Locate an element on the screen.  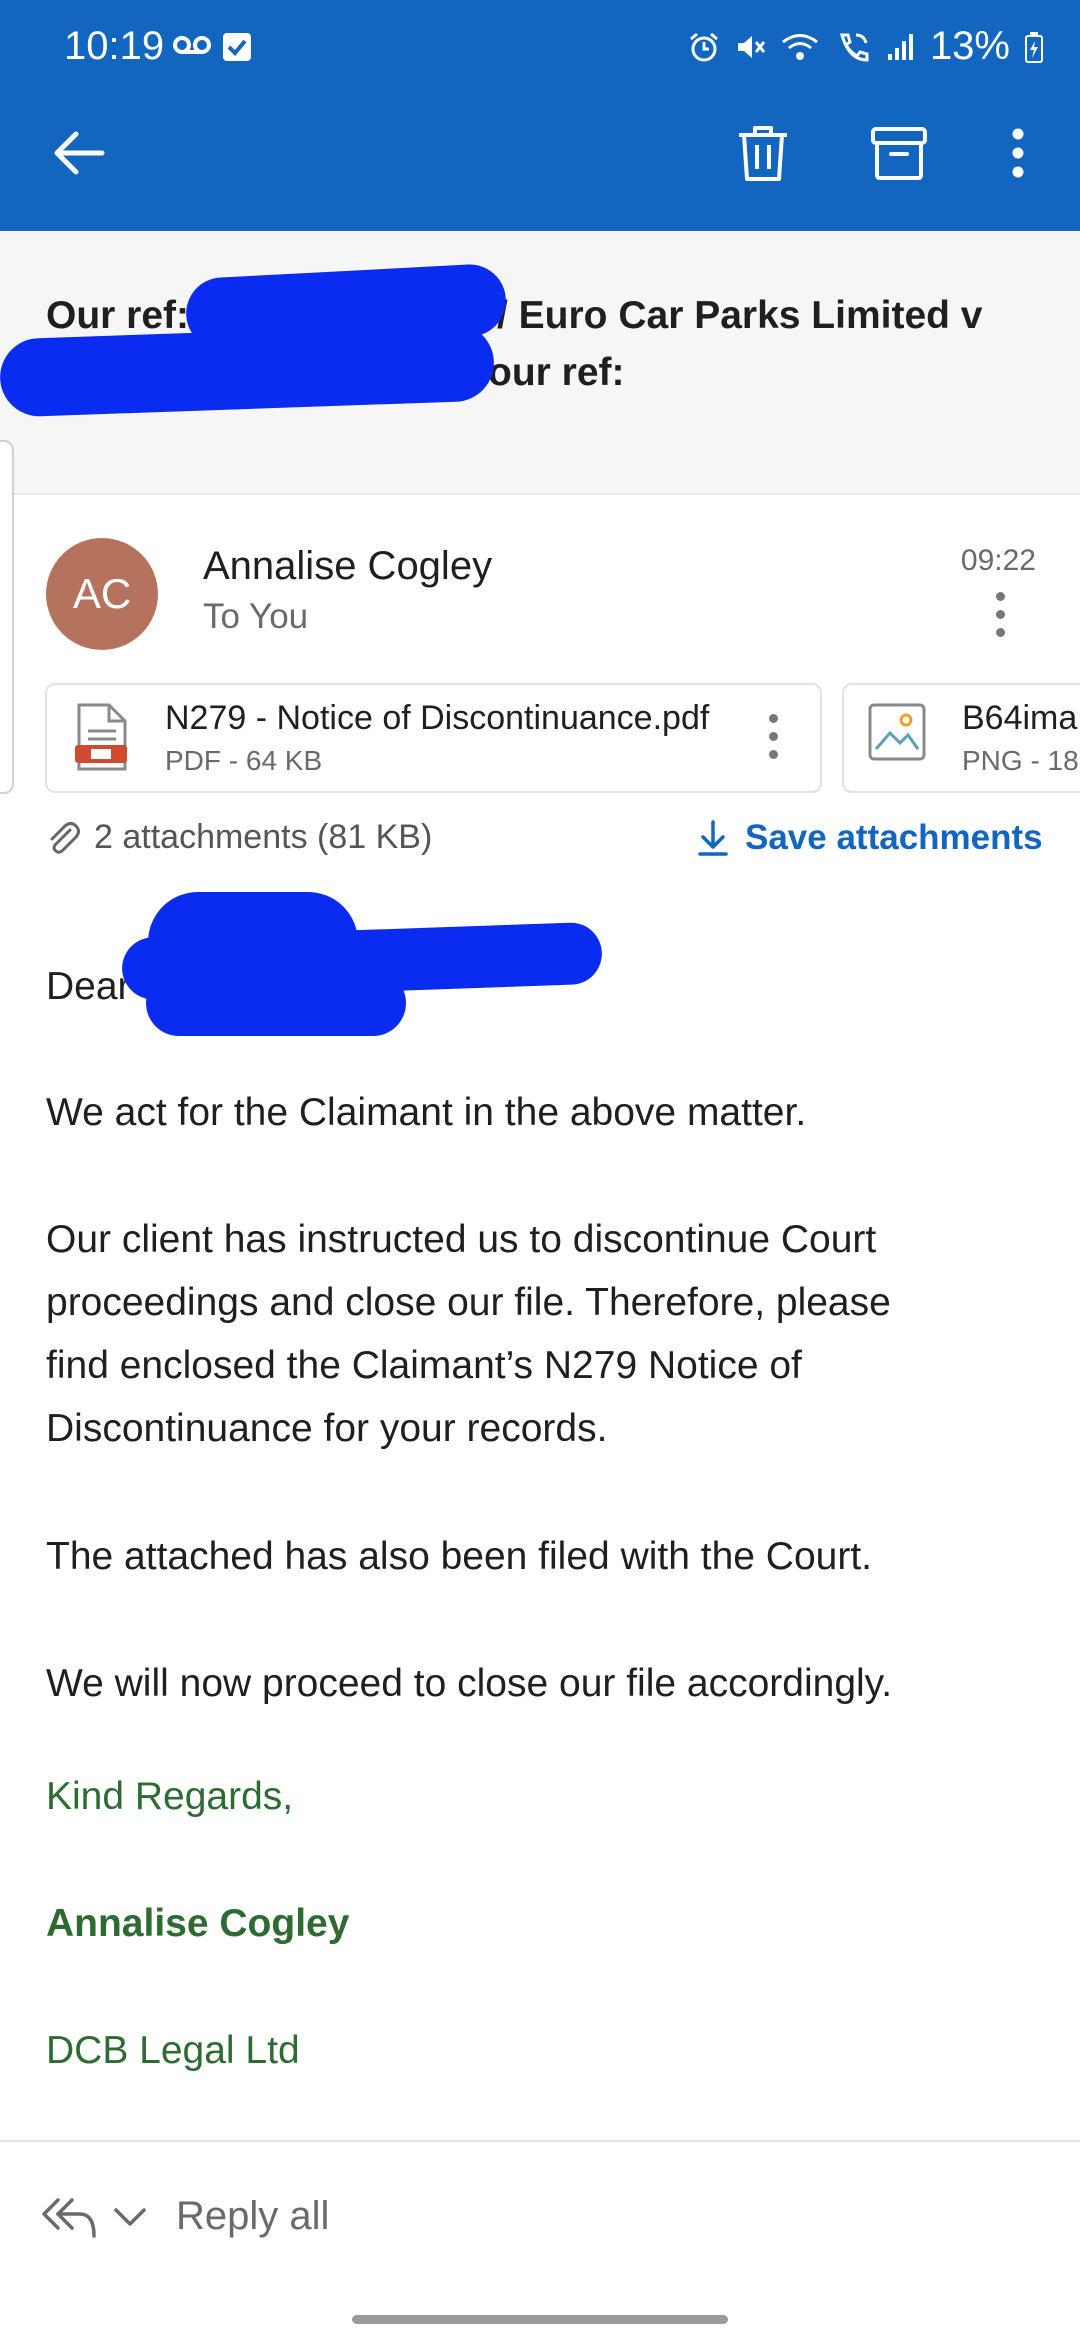
archive-button is located at coordinates (899, 153).